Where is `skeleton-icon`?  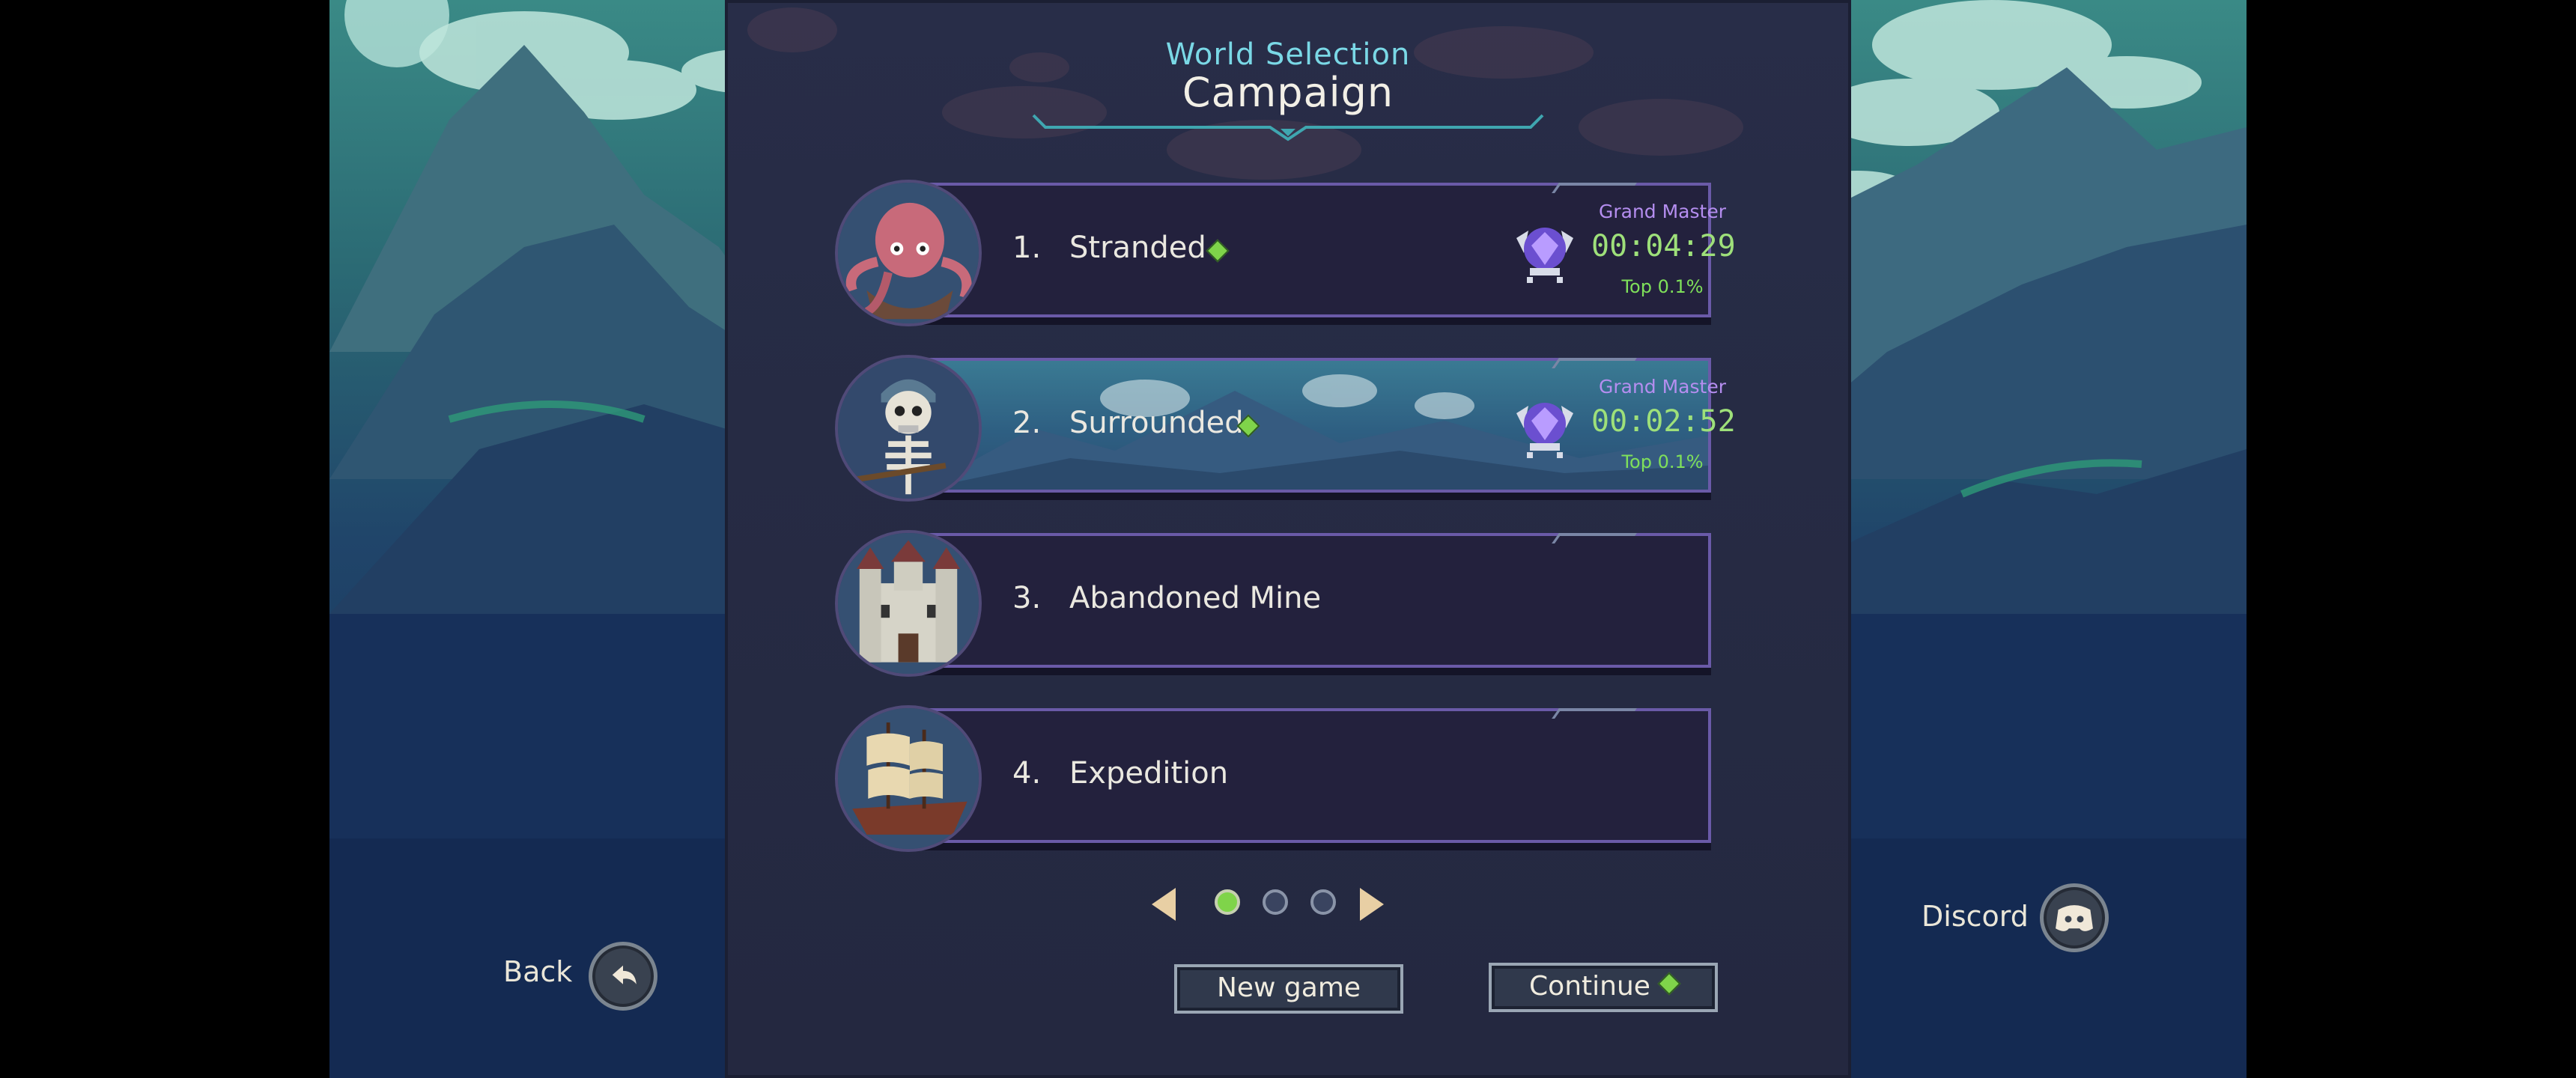 skeleton-icon is located at coordinates (908, 428).